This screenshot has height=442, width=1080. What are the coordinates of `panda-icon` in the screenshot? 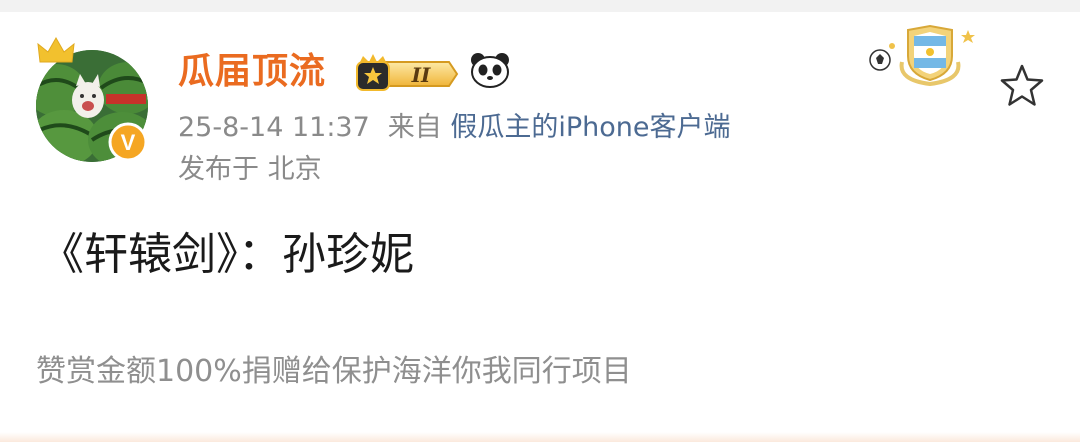 It's located at (490, 70).